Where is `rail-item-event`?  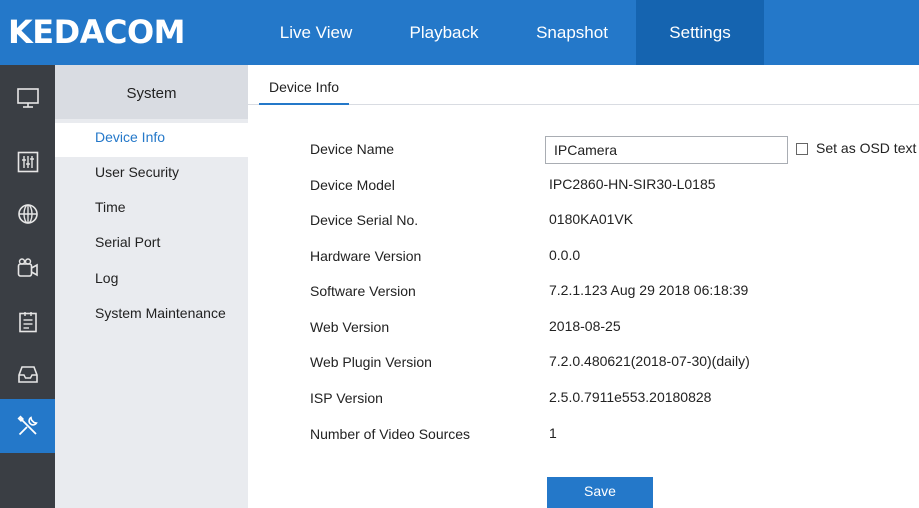 rail-item-event is located at coordinates (27, 322).